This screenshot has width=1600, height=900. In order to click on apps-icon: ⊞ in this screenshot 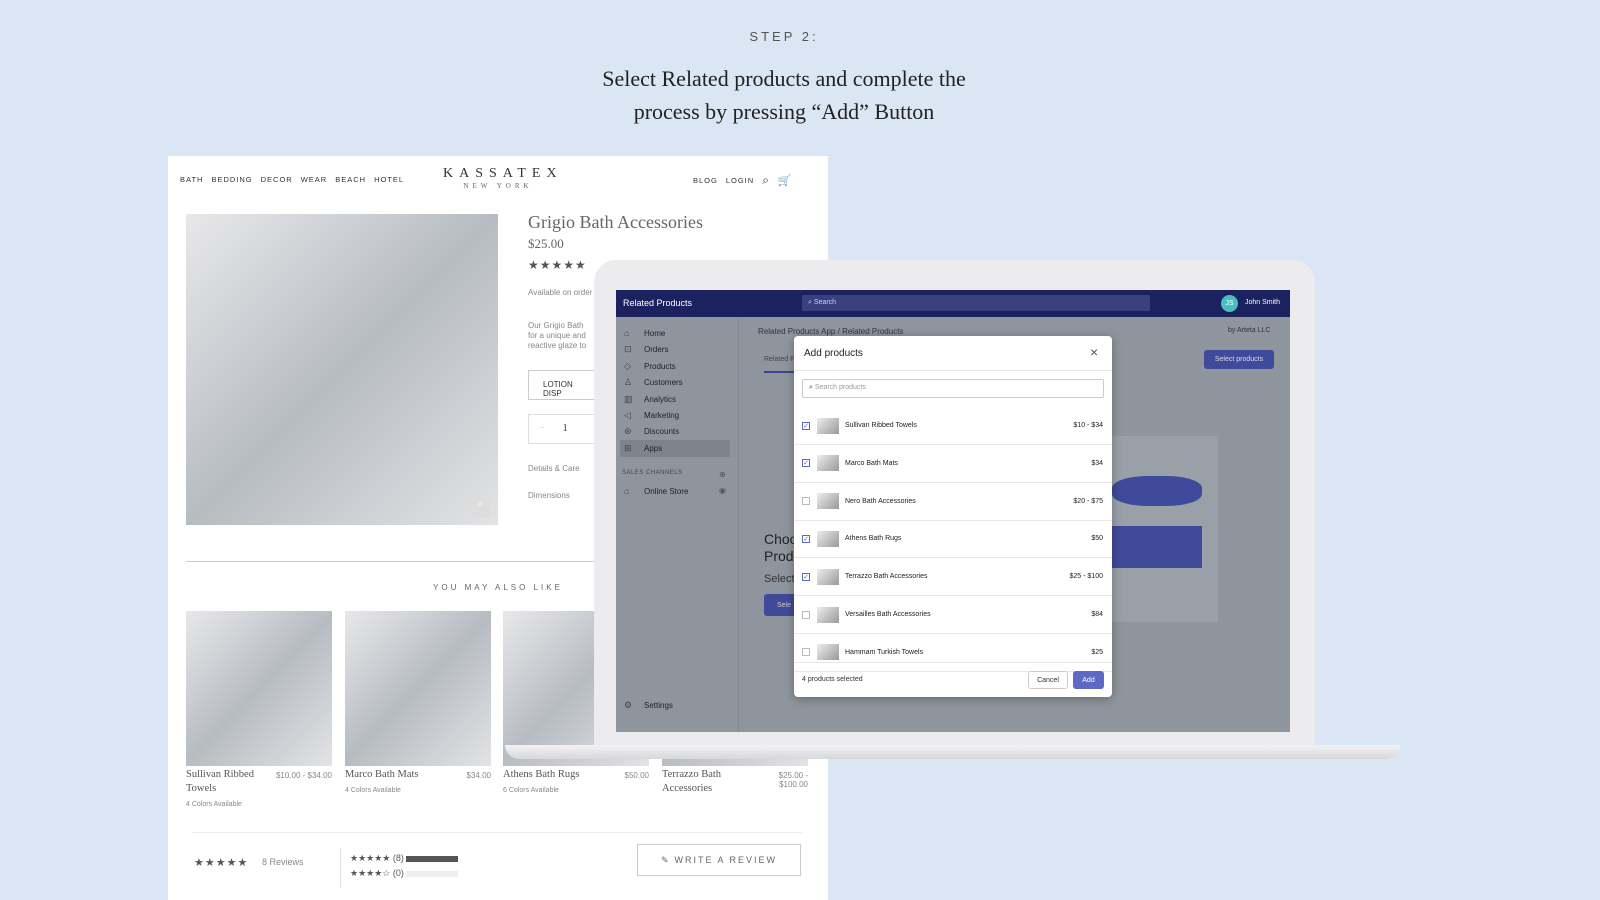, I will do `click(628, 447)`.